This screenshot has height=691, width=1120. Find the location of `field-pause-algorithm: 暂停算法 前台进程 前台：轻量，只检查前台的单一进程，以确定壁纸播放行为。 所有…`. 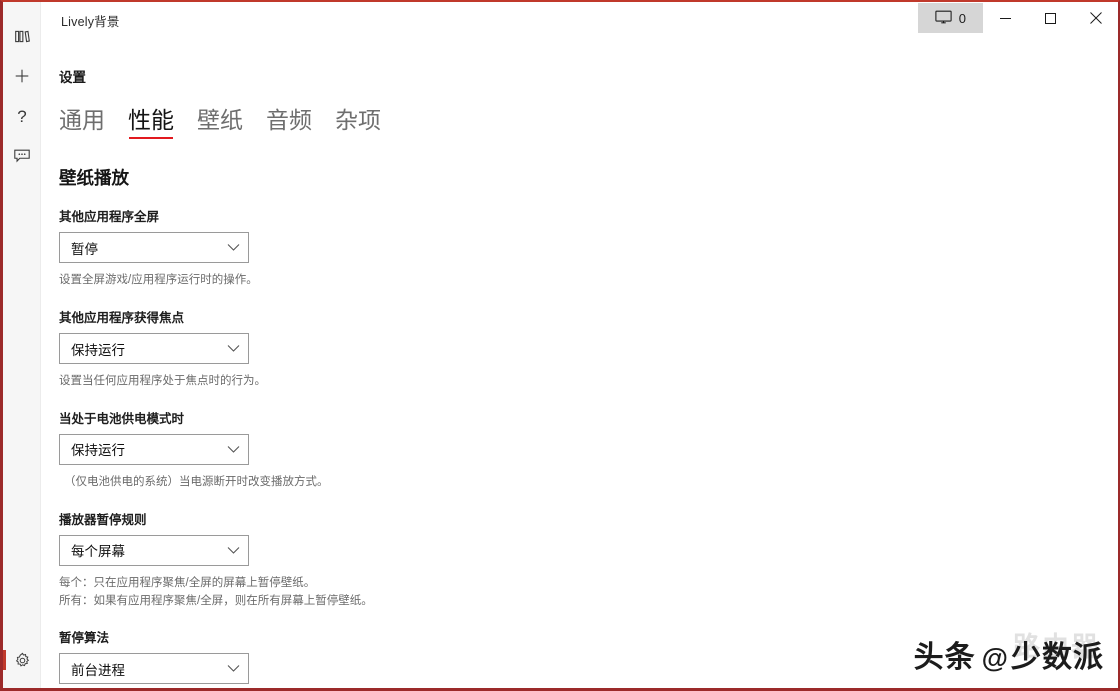

field-pause-algorithm: 暂停算法 前台进程 前台：轻量，只检查前台的单一进程，以确定壁纸播放行为。 所有… is located at coordinates (588, 657).